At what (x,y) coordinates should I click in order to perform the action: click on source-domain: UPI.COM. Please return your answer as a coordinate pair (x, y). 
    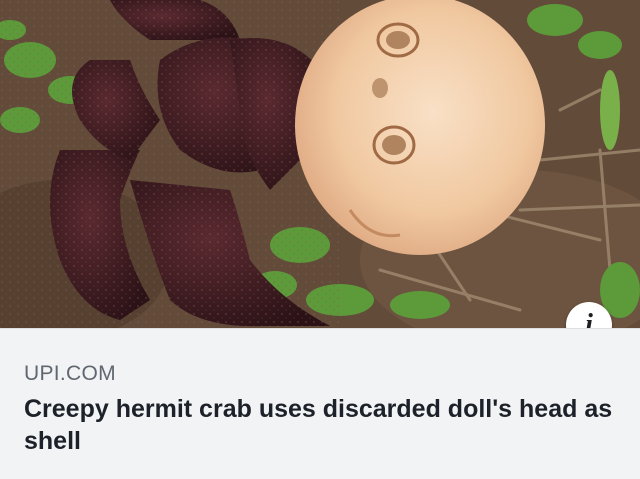
    Looking at the image, I should click on (70, 373).